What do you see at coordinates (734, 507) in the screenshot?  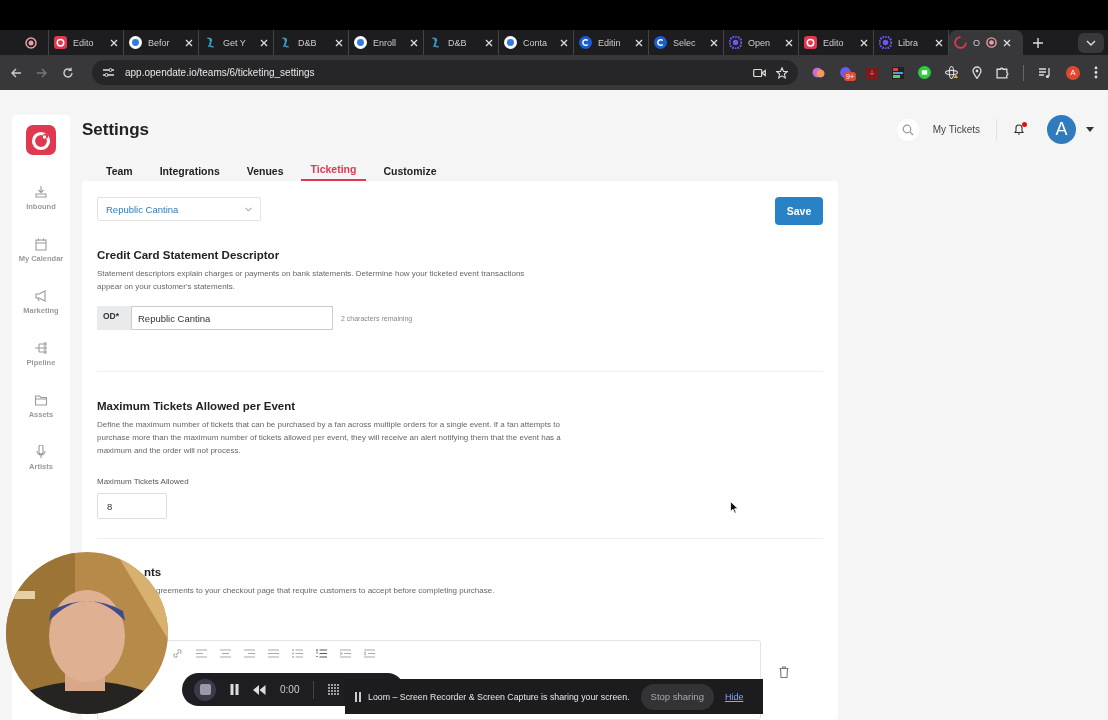 I see `pointer-icon` at bounding box center [734, 507].